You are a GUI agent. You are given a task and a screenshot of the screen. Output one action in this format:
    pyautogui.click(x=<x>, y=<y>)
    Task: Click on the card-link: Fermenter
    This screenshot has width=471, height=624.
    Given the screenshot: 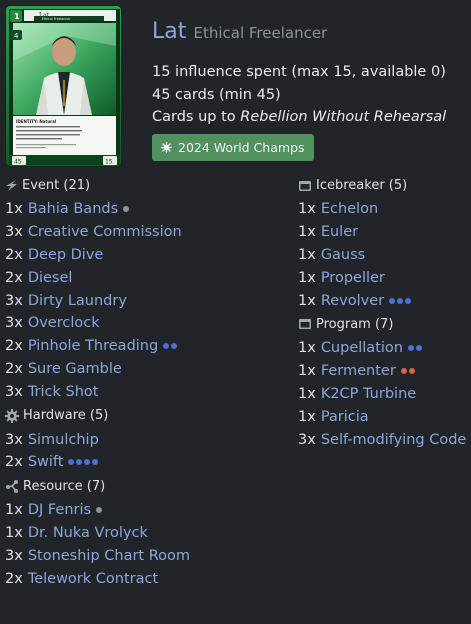 What is the action you would take?
    pyautogui.click(x=358, y=371)
    